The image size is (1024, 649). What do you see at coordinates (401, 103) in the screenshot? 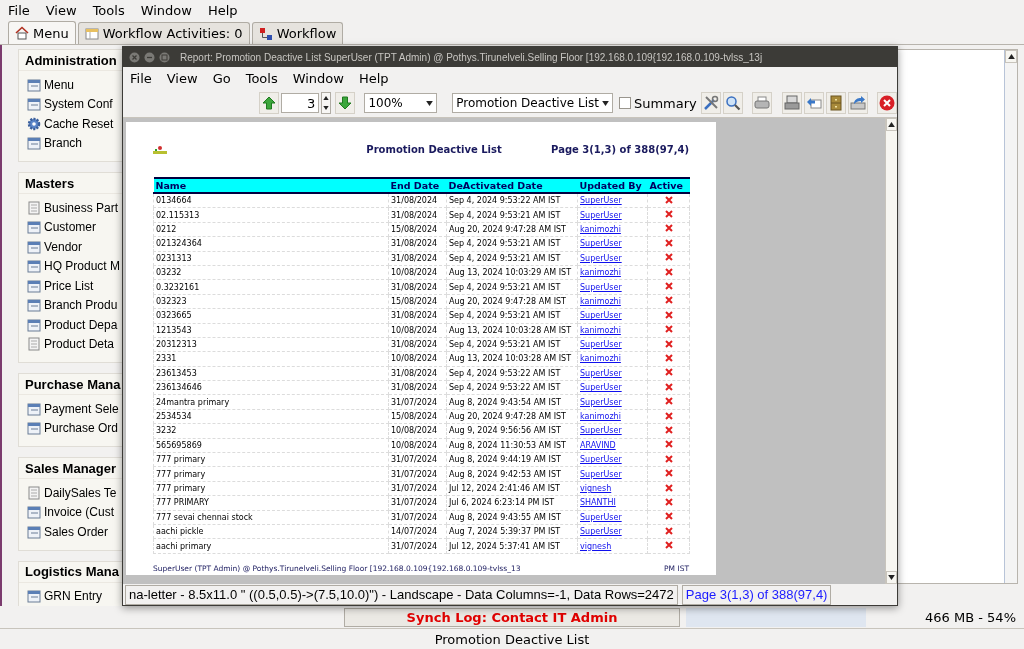
I see `zoom-select: 100%` at bounding box center [401, 103].